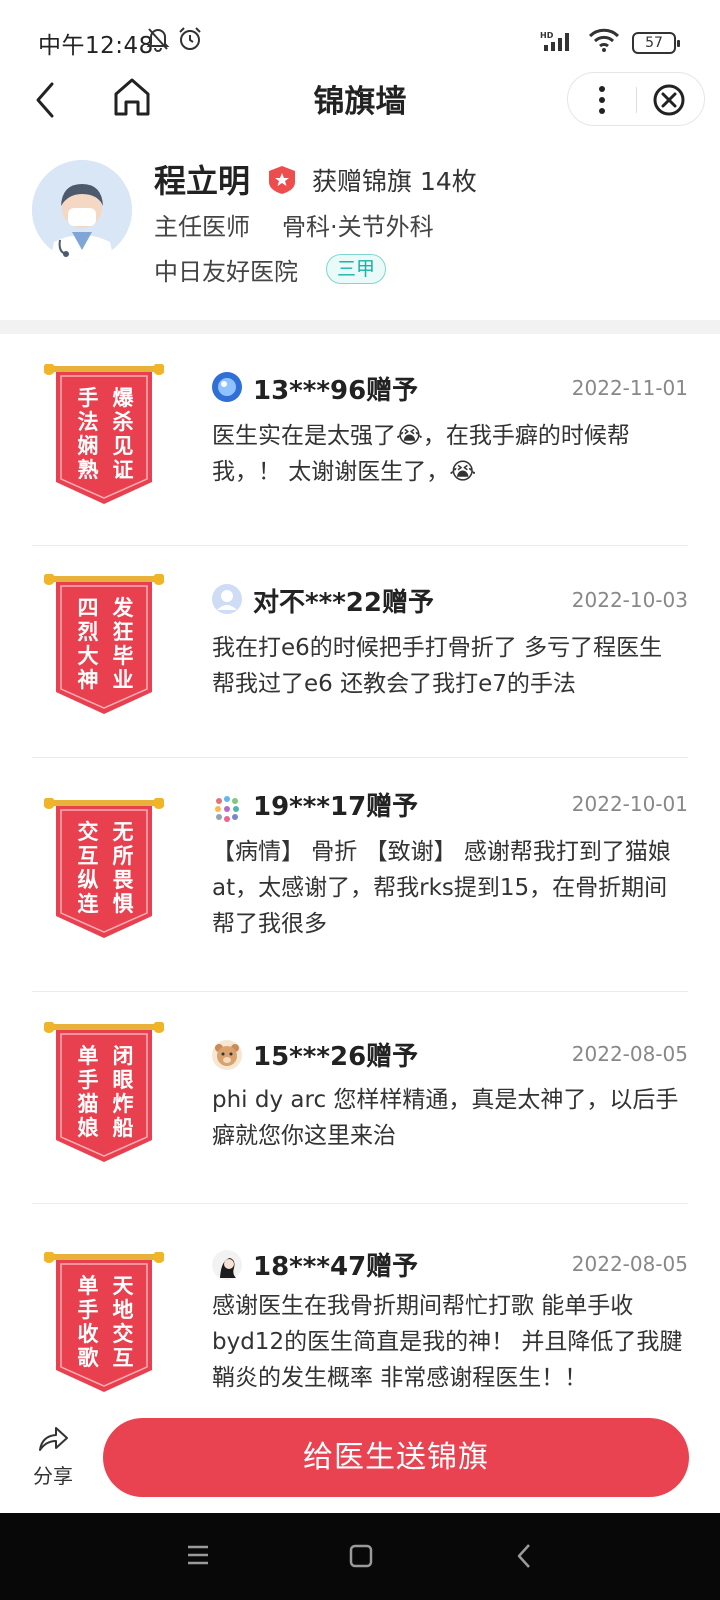  What do you see at coordinates (88, 434) in the screenshot?
I see `banner-text-left: 手法娴熟` at bounding box center [88, 434].